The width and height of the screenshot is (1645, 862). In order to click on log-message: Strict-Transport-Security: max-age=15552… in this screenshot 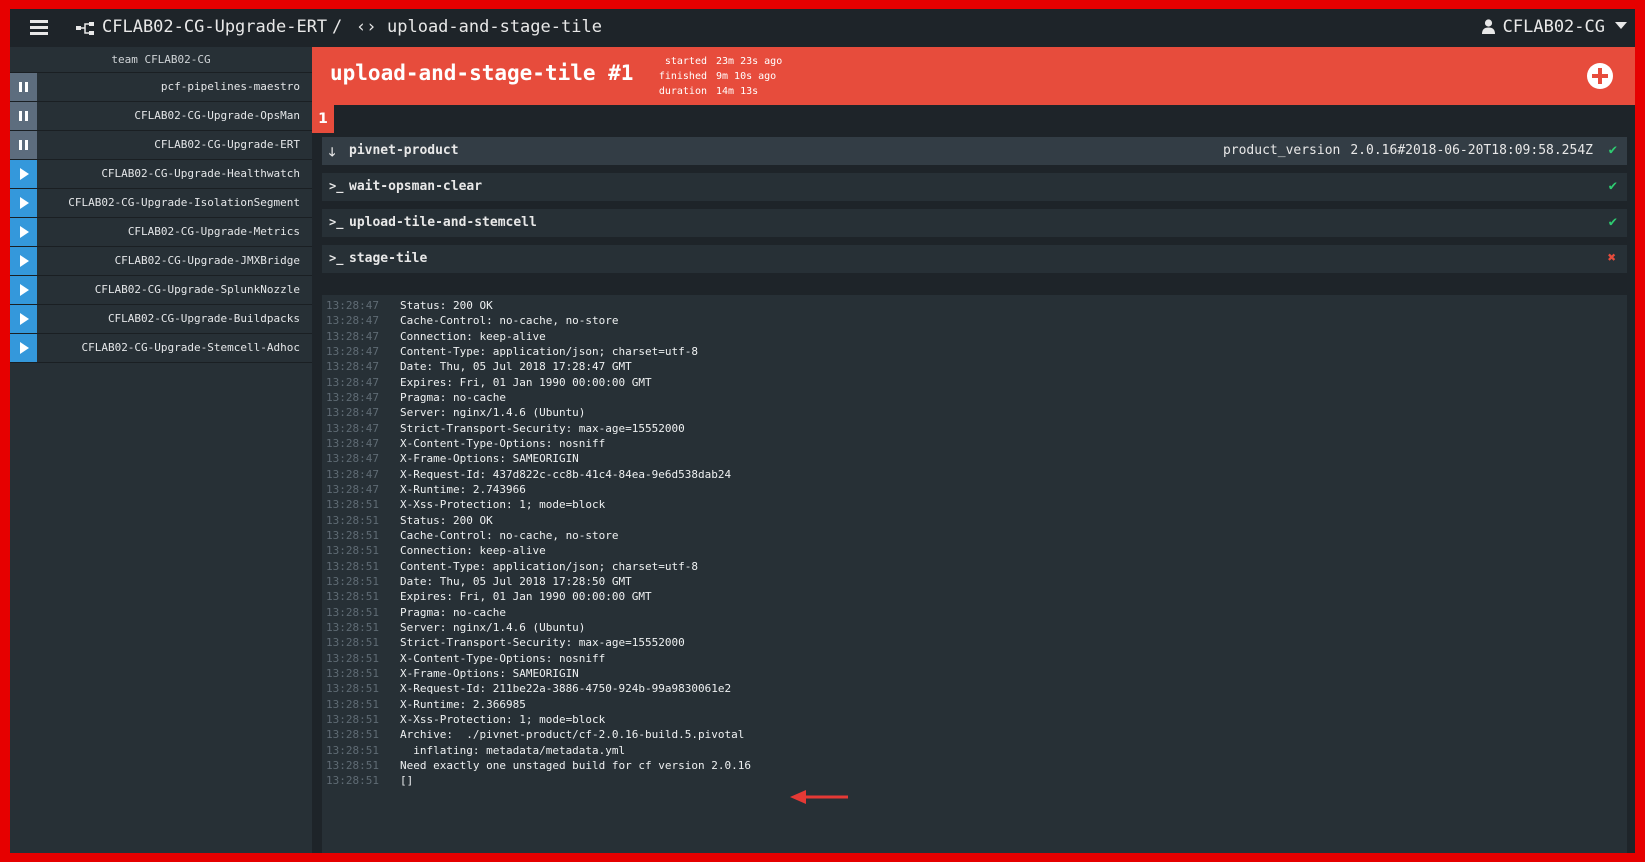, I will do `click(542, 428)`.